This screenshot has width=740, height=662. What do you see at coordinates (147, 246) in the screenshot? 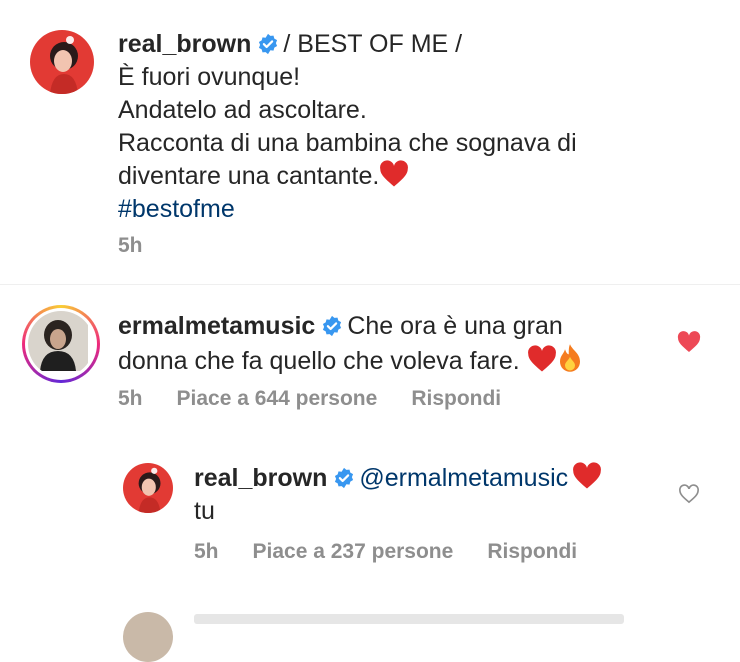
I see `post-meta: 5h` at bounding box center [147, 246].